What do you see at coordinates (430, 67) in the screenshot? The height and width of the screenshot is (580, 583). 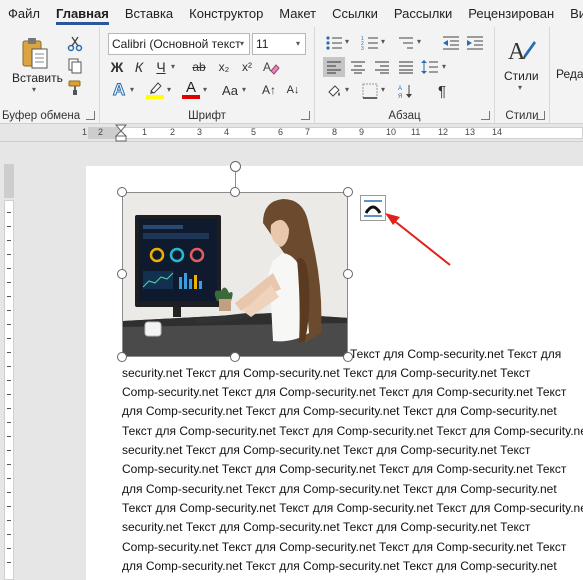 I see `line-spacing-icon` at bounding box center [430, 67].